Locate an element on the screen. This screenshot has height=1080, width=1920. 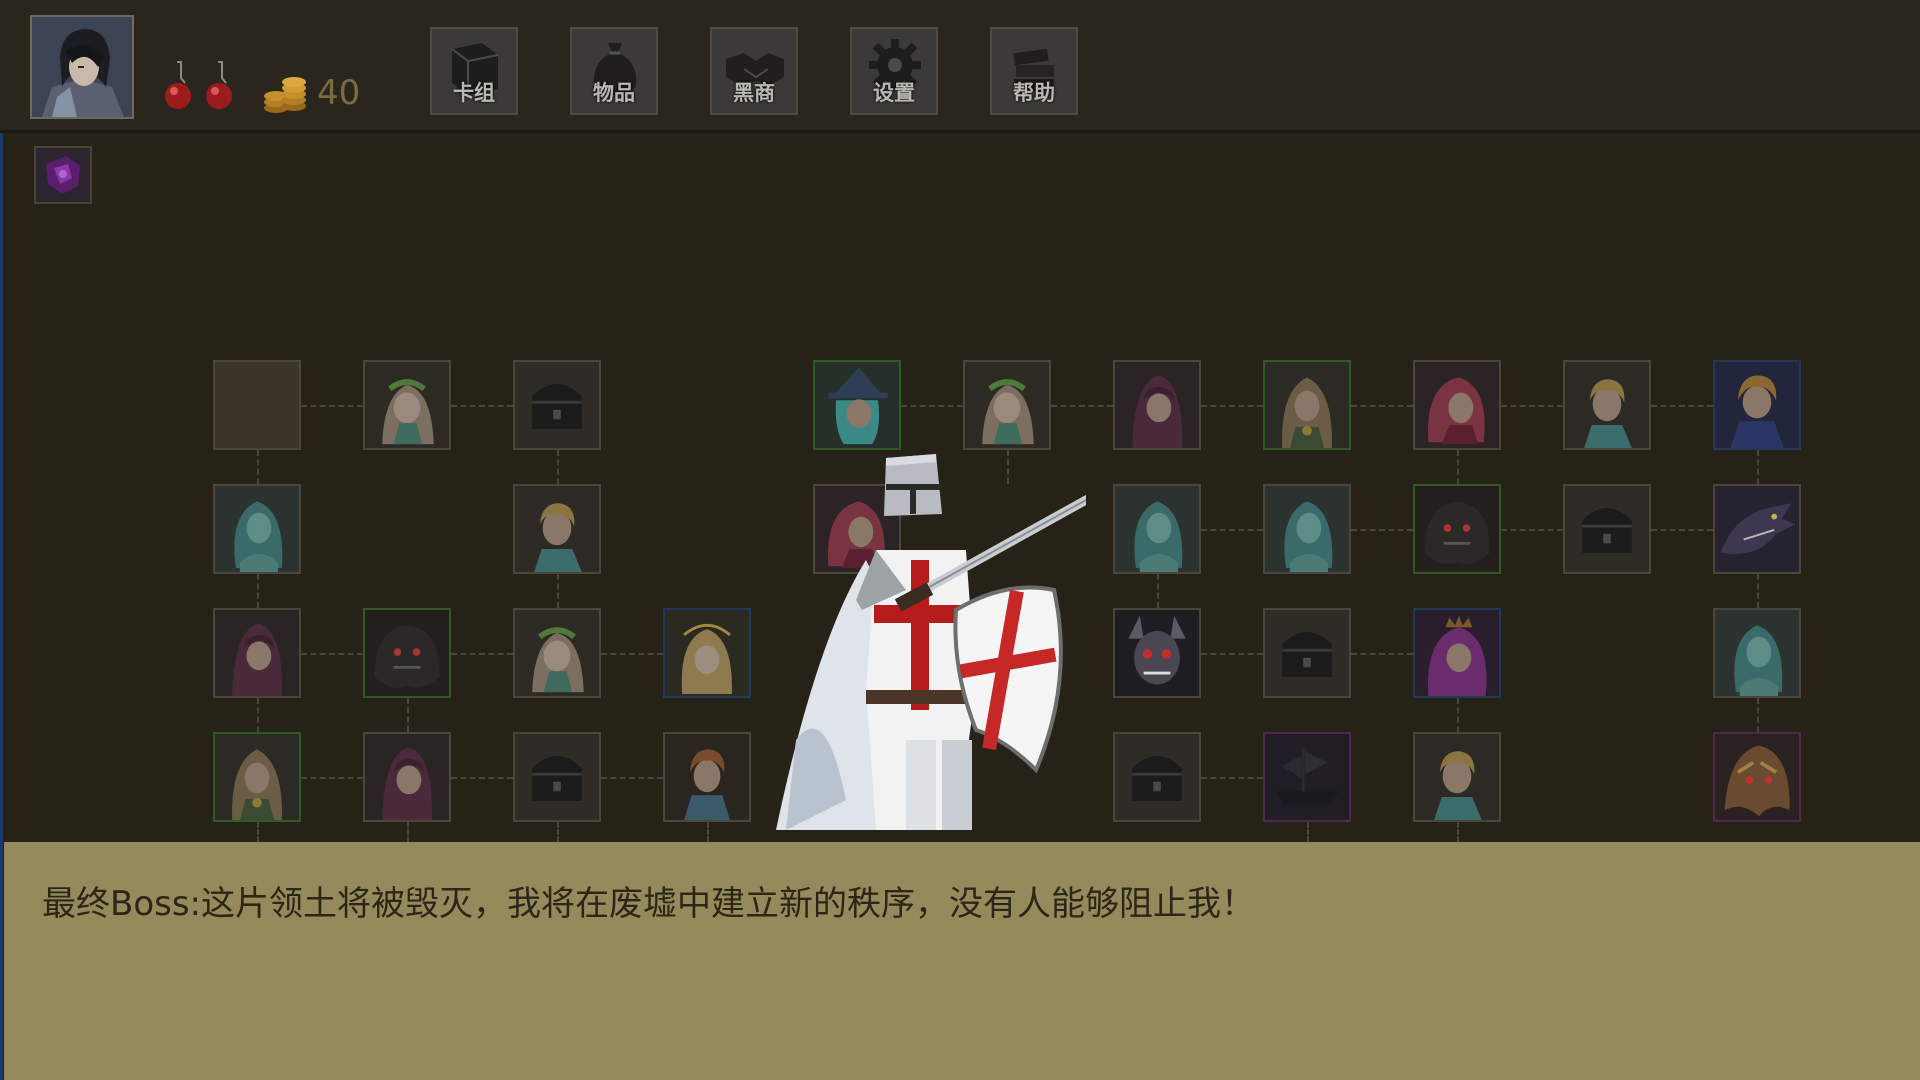
node-red-hair-boy is located at coordinates (707, 777).